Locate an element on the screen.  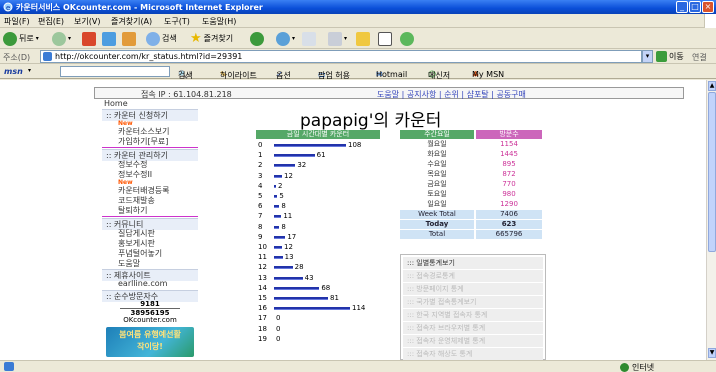
menu-favorites: 즐겨찾기(A) is located at coordinates (131, 21).